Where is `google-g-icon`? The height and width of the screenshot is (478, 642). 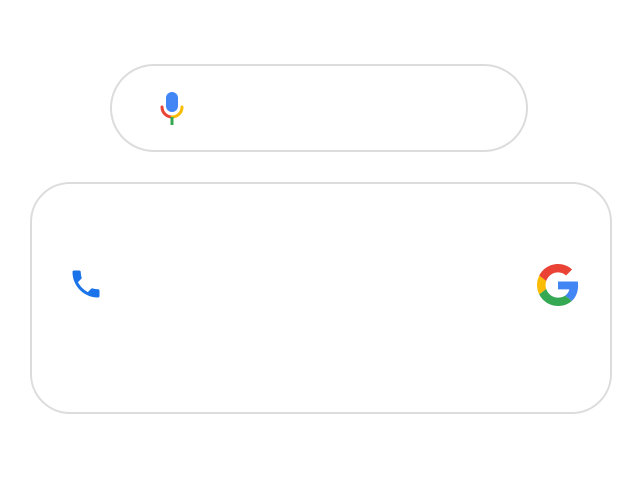 google-g-icon is located at coordinates (558, 285).